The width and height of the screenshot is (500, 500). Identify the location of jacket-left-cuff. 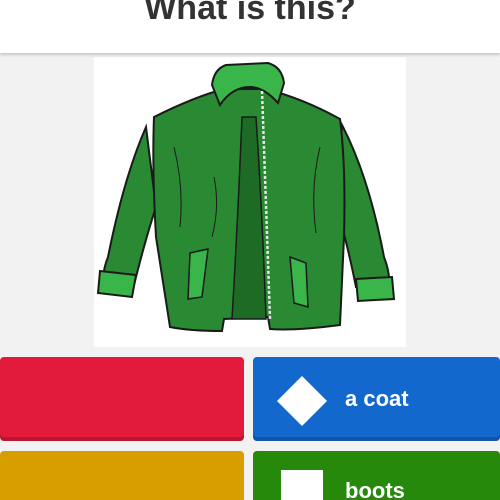
(117, 284).